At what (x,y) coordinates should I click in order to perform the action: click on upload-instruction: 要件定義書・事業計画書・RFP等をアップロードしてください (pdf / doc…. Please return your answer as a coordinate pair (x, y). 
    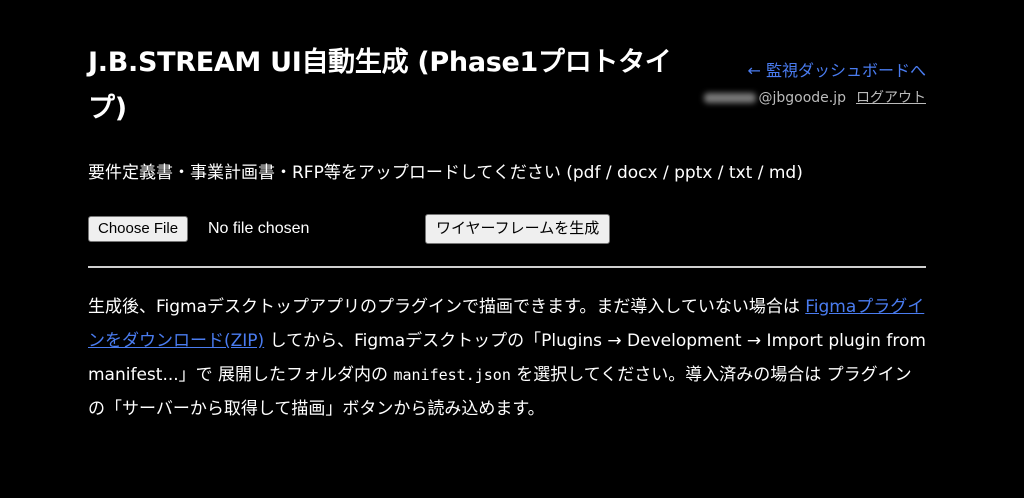
    Looking at the image, I should click on (445, 173).